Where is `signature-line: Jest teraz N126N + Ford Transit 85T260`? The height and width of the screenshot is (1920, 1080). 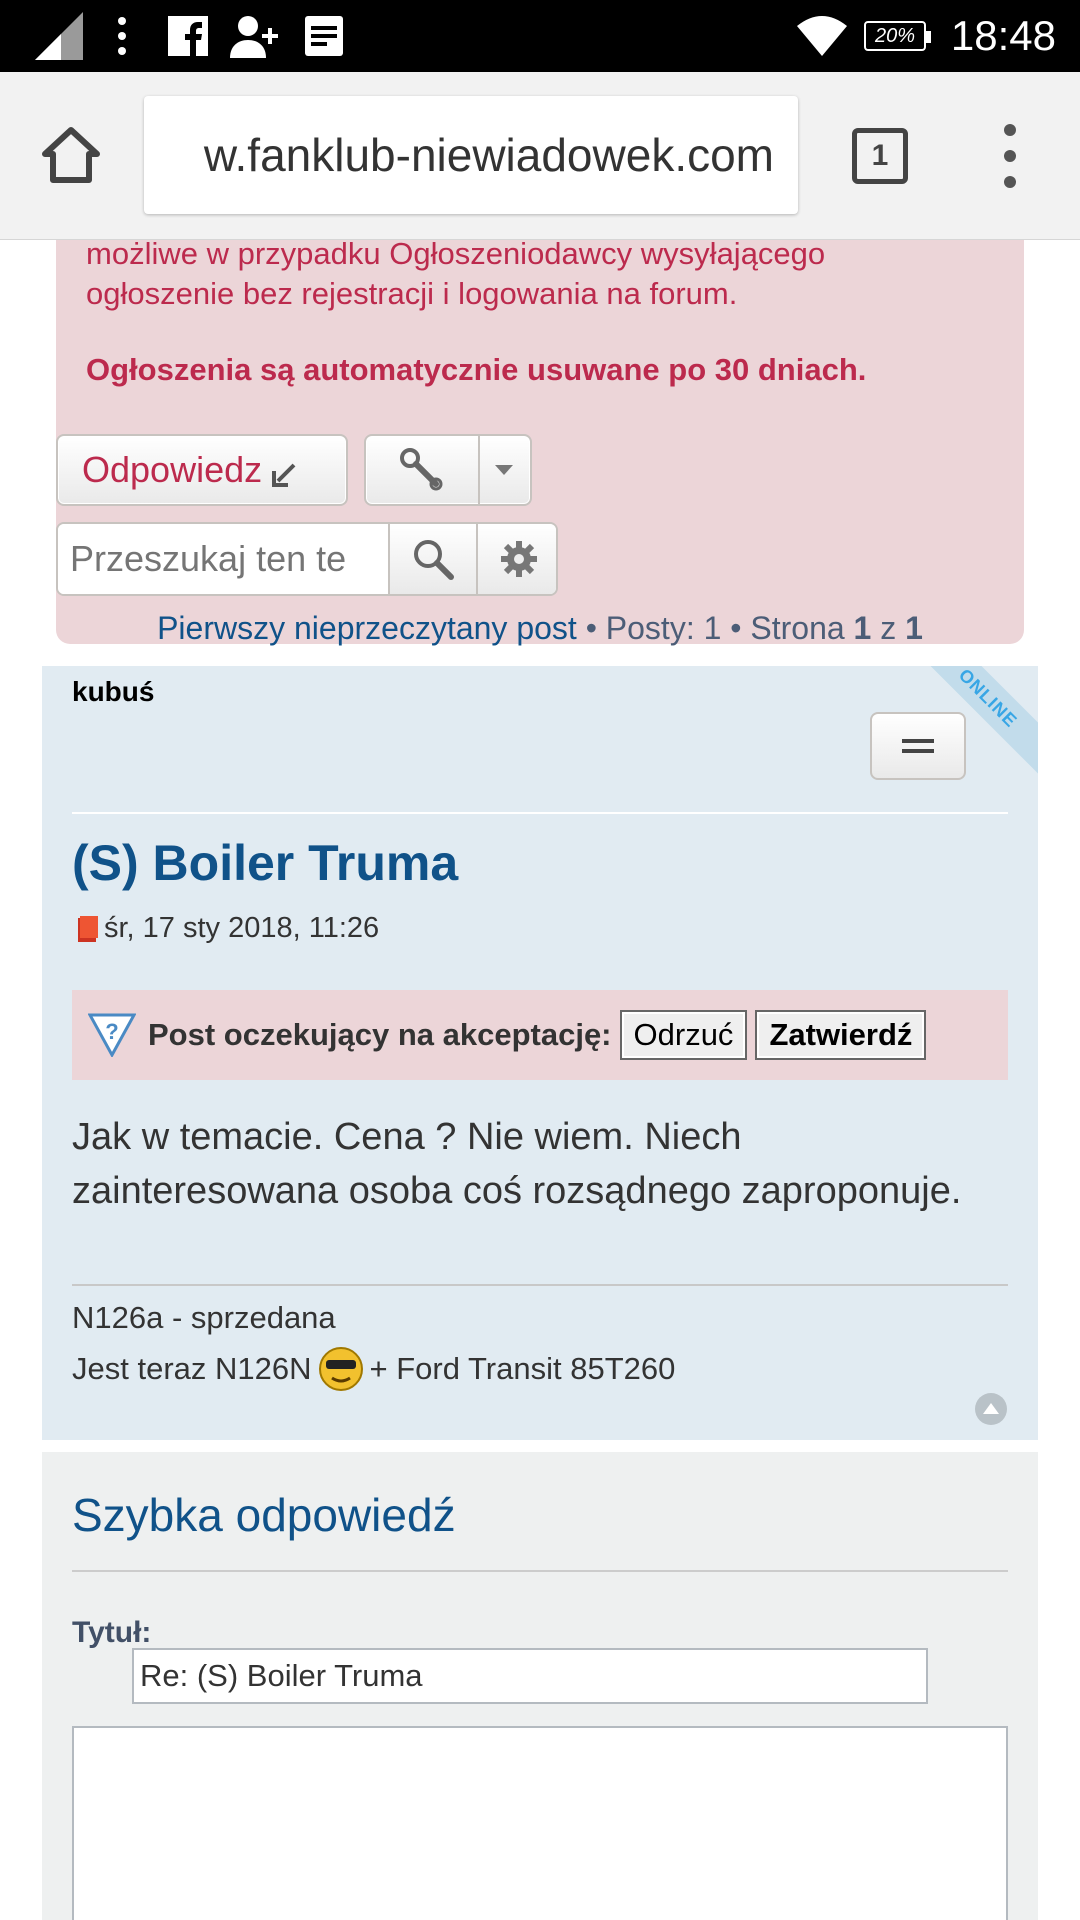 signature-line: Jest teraz N126N + Ford Transit 85T260 is located at coordinates (373, 1369).